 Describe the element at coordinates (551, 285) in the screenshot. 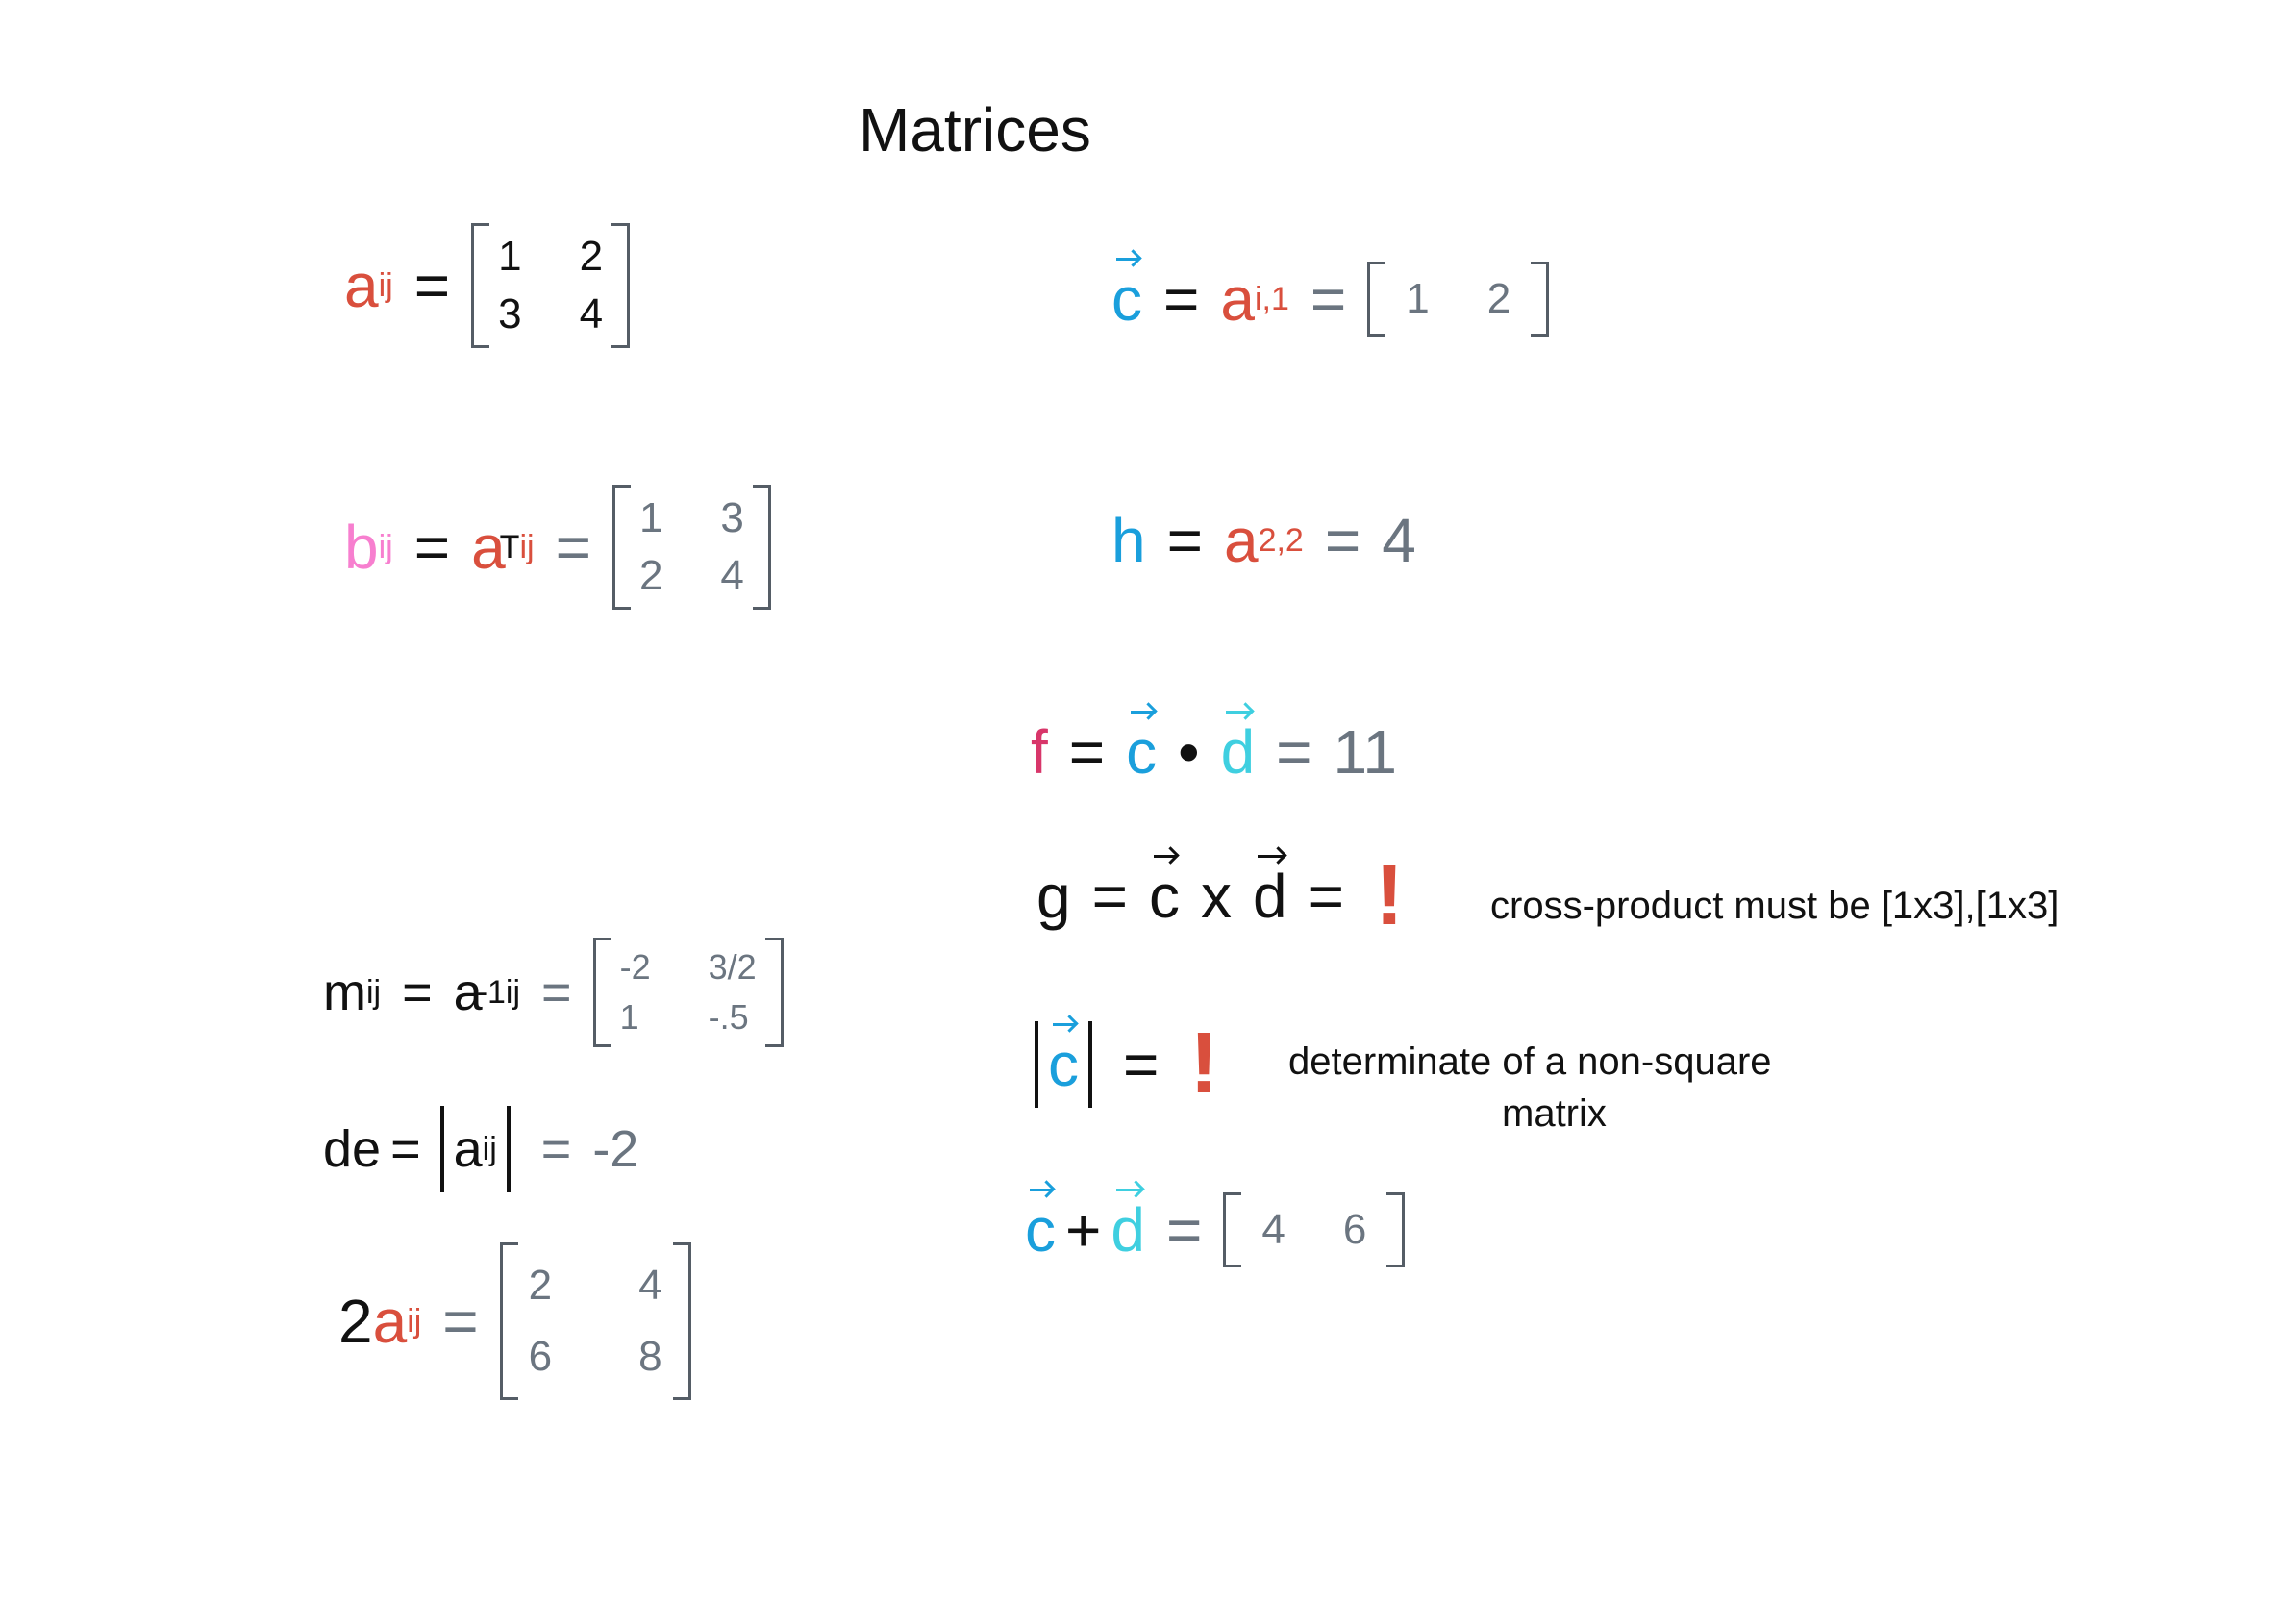

I see `matrix-a: 1 2 3 4` at that location.